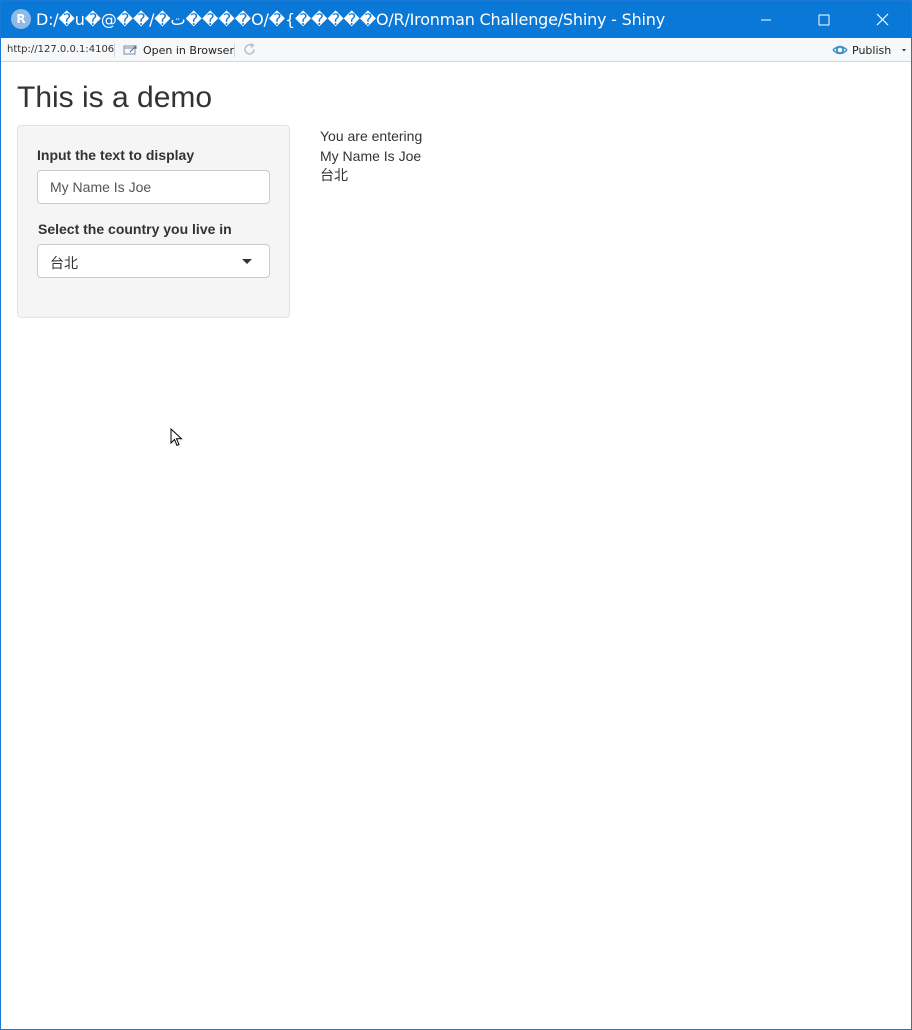 The height and width of the screenshot is (1030, 912). I want to click on text-input, so click(153, 187).